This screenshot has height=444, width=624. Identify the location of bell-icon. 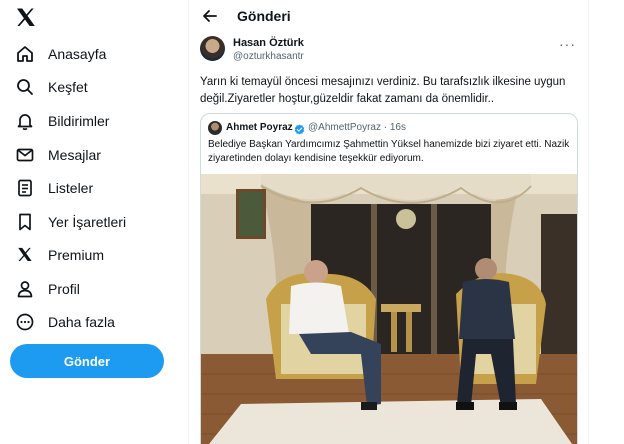
(25, 121).